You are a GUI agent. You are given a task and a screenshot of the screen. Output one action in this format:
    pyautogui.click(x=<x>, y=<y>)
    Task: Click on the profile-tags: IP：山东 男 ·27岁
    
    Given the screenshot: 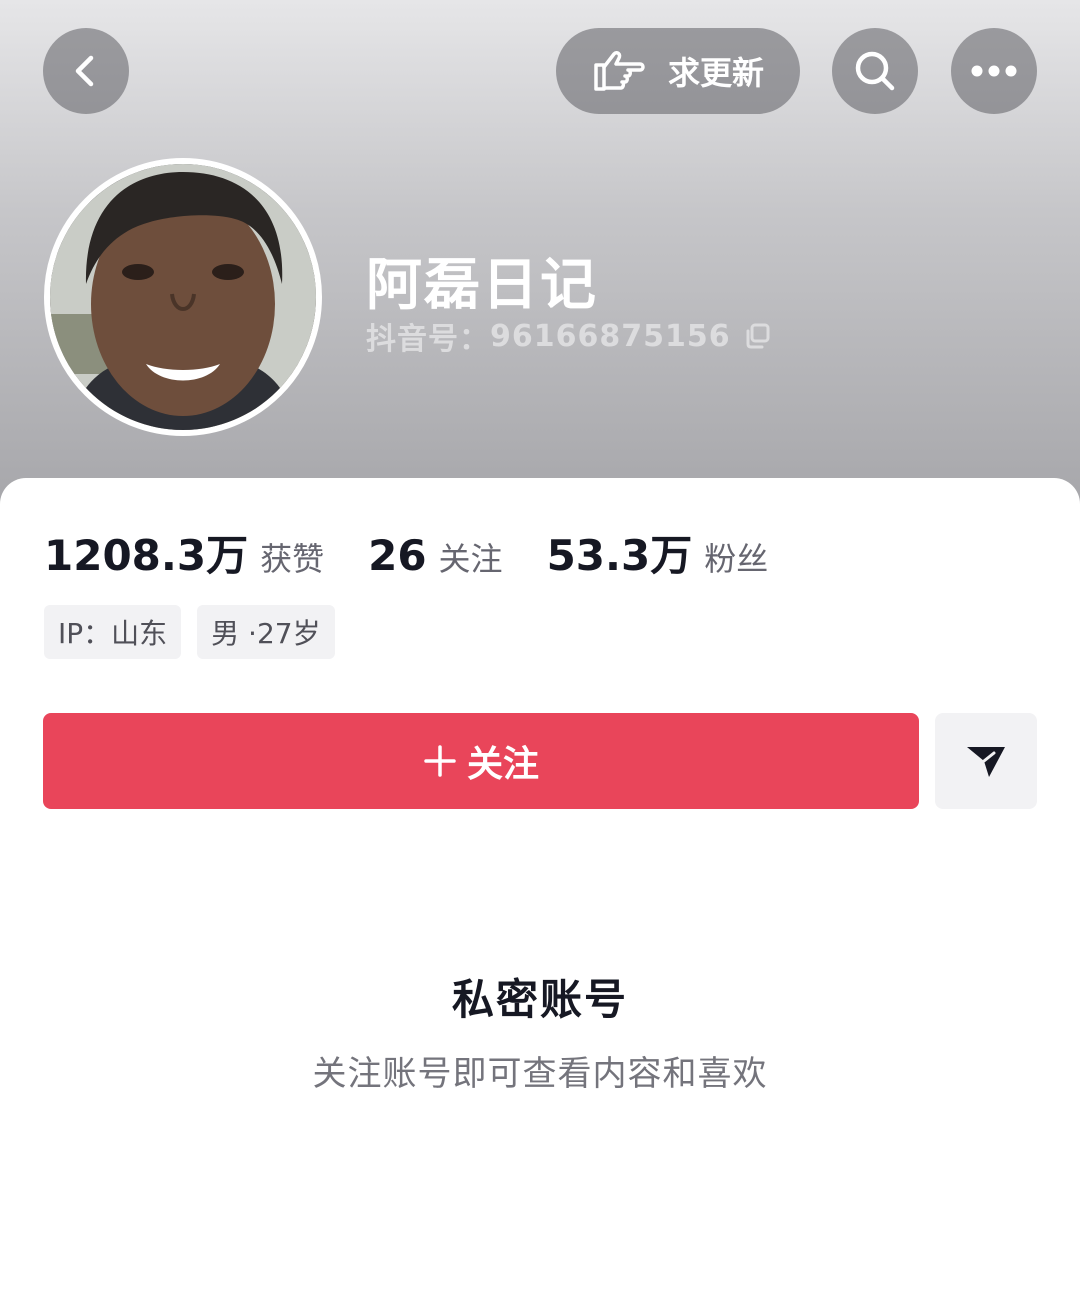 What is the action you would take?
    pyautogui.click(x=189, y=632)
    